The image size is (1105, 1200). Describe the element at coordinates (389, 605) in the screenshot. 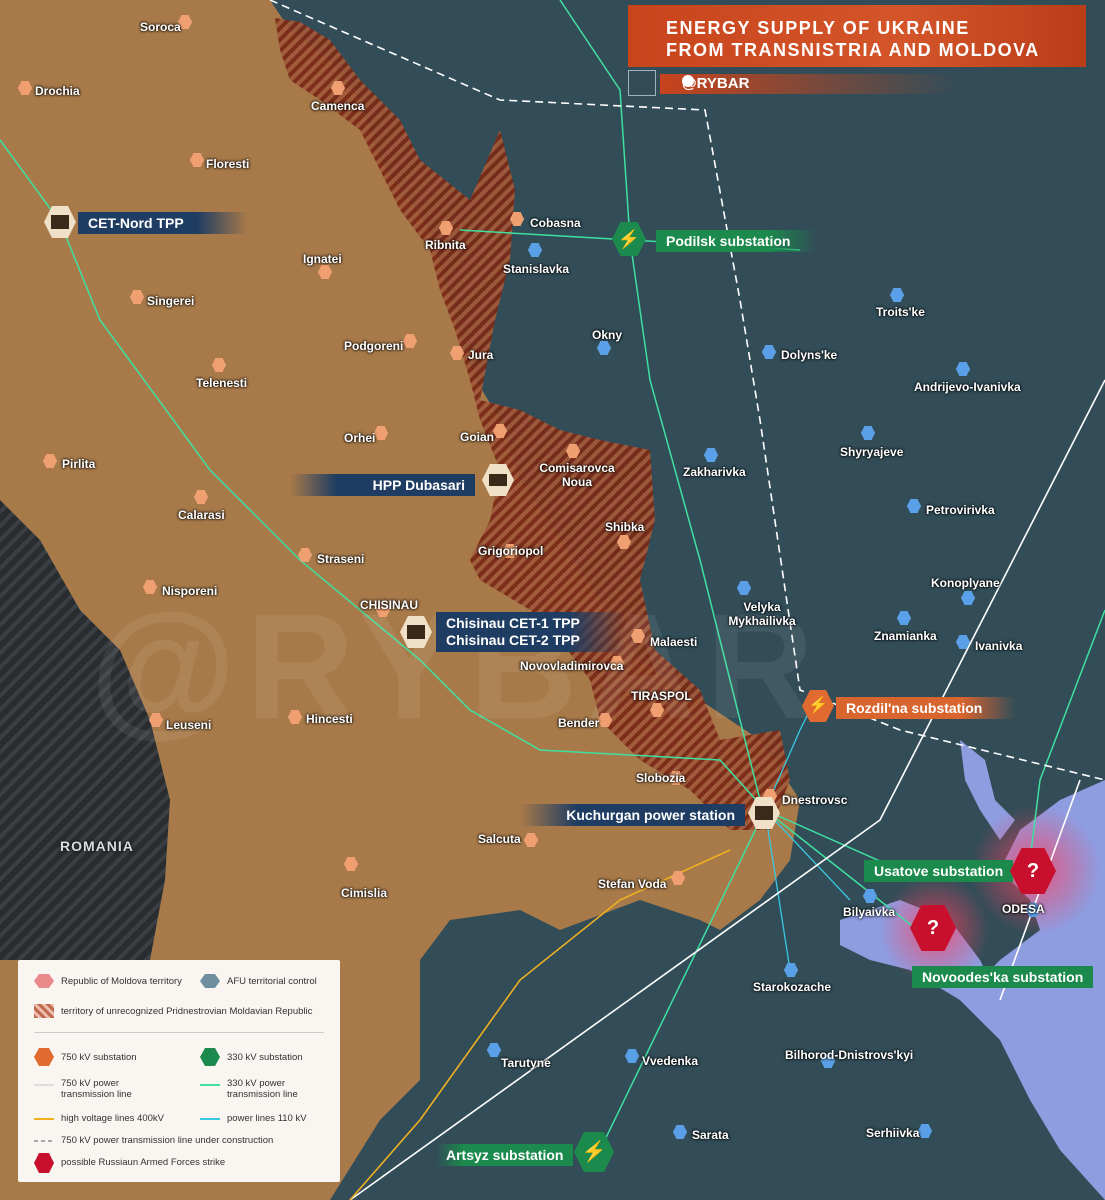

I see `town-label: CHISINAU` at that location.